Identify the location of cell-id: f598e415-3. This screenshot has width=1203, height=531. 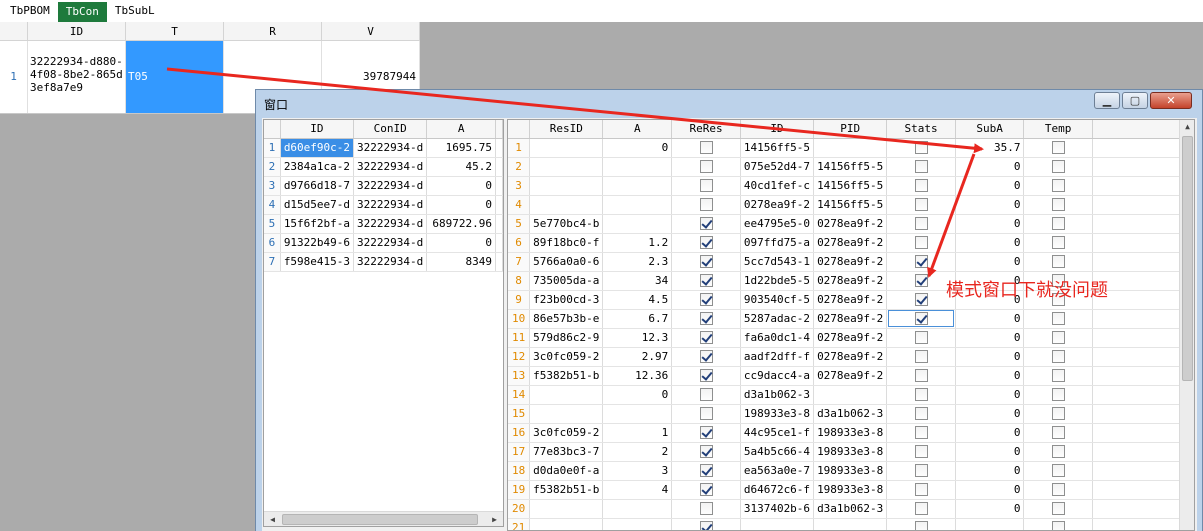
(317, 262).